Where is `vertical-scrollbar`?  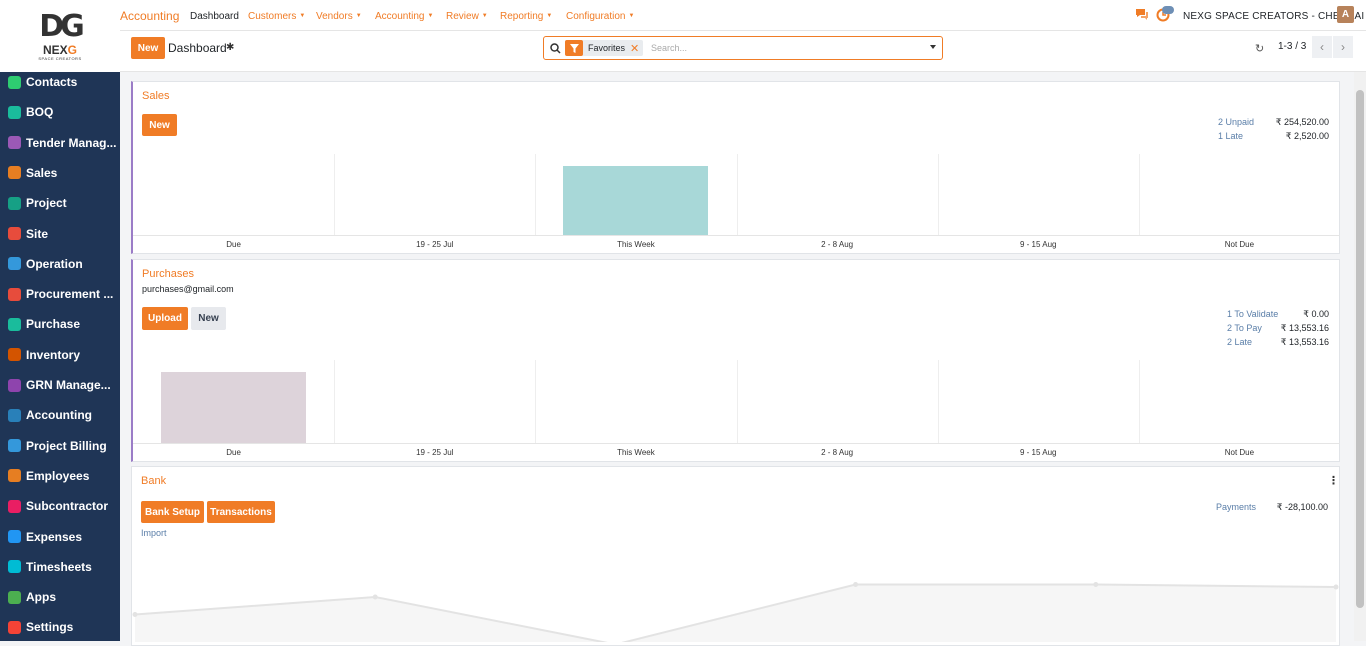
vertical-scrollbar is located at coordinates (1360, 356).